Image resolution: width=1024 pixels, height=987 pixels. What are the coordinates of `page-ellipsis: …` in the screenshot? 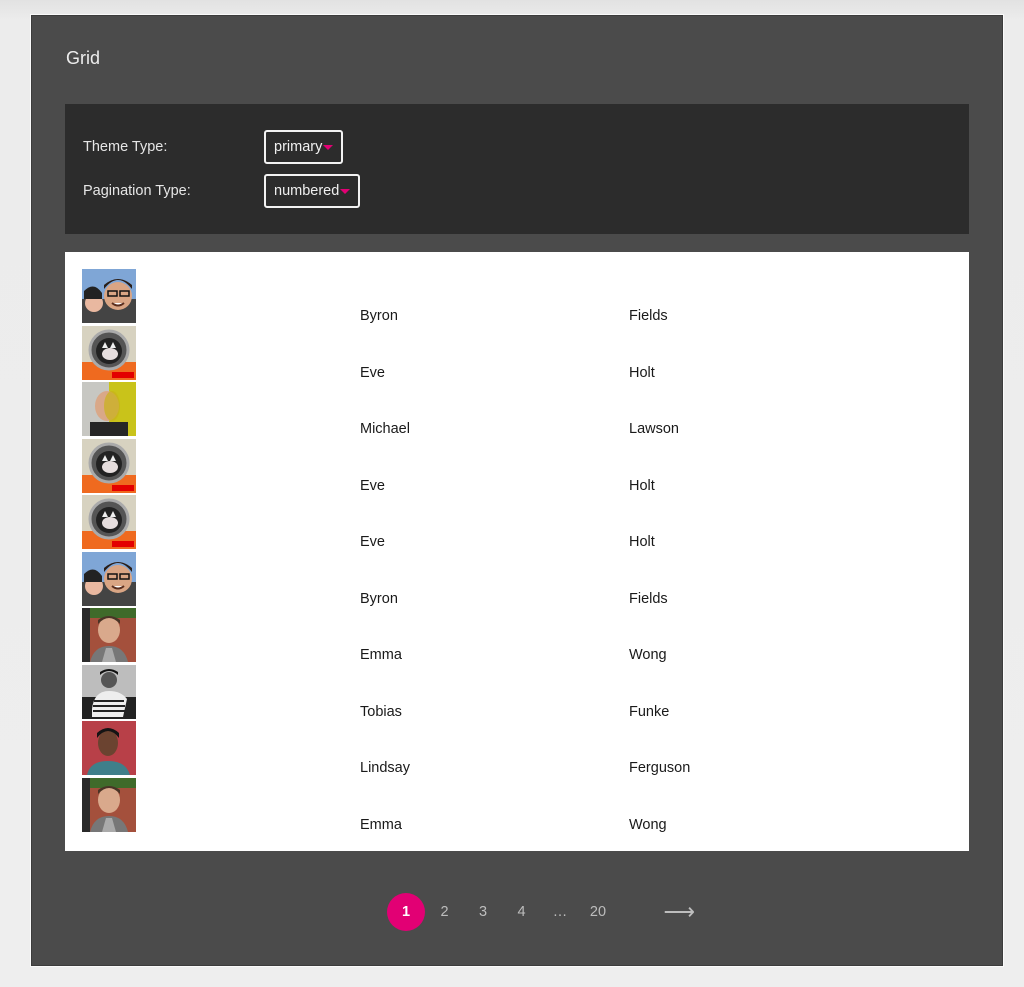 It's located at (560, 912).